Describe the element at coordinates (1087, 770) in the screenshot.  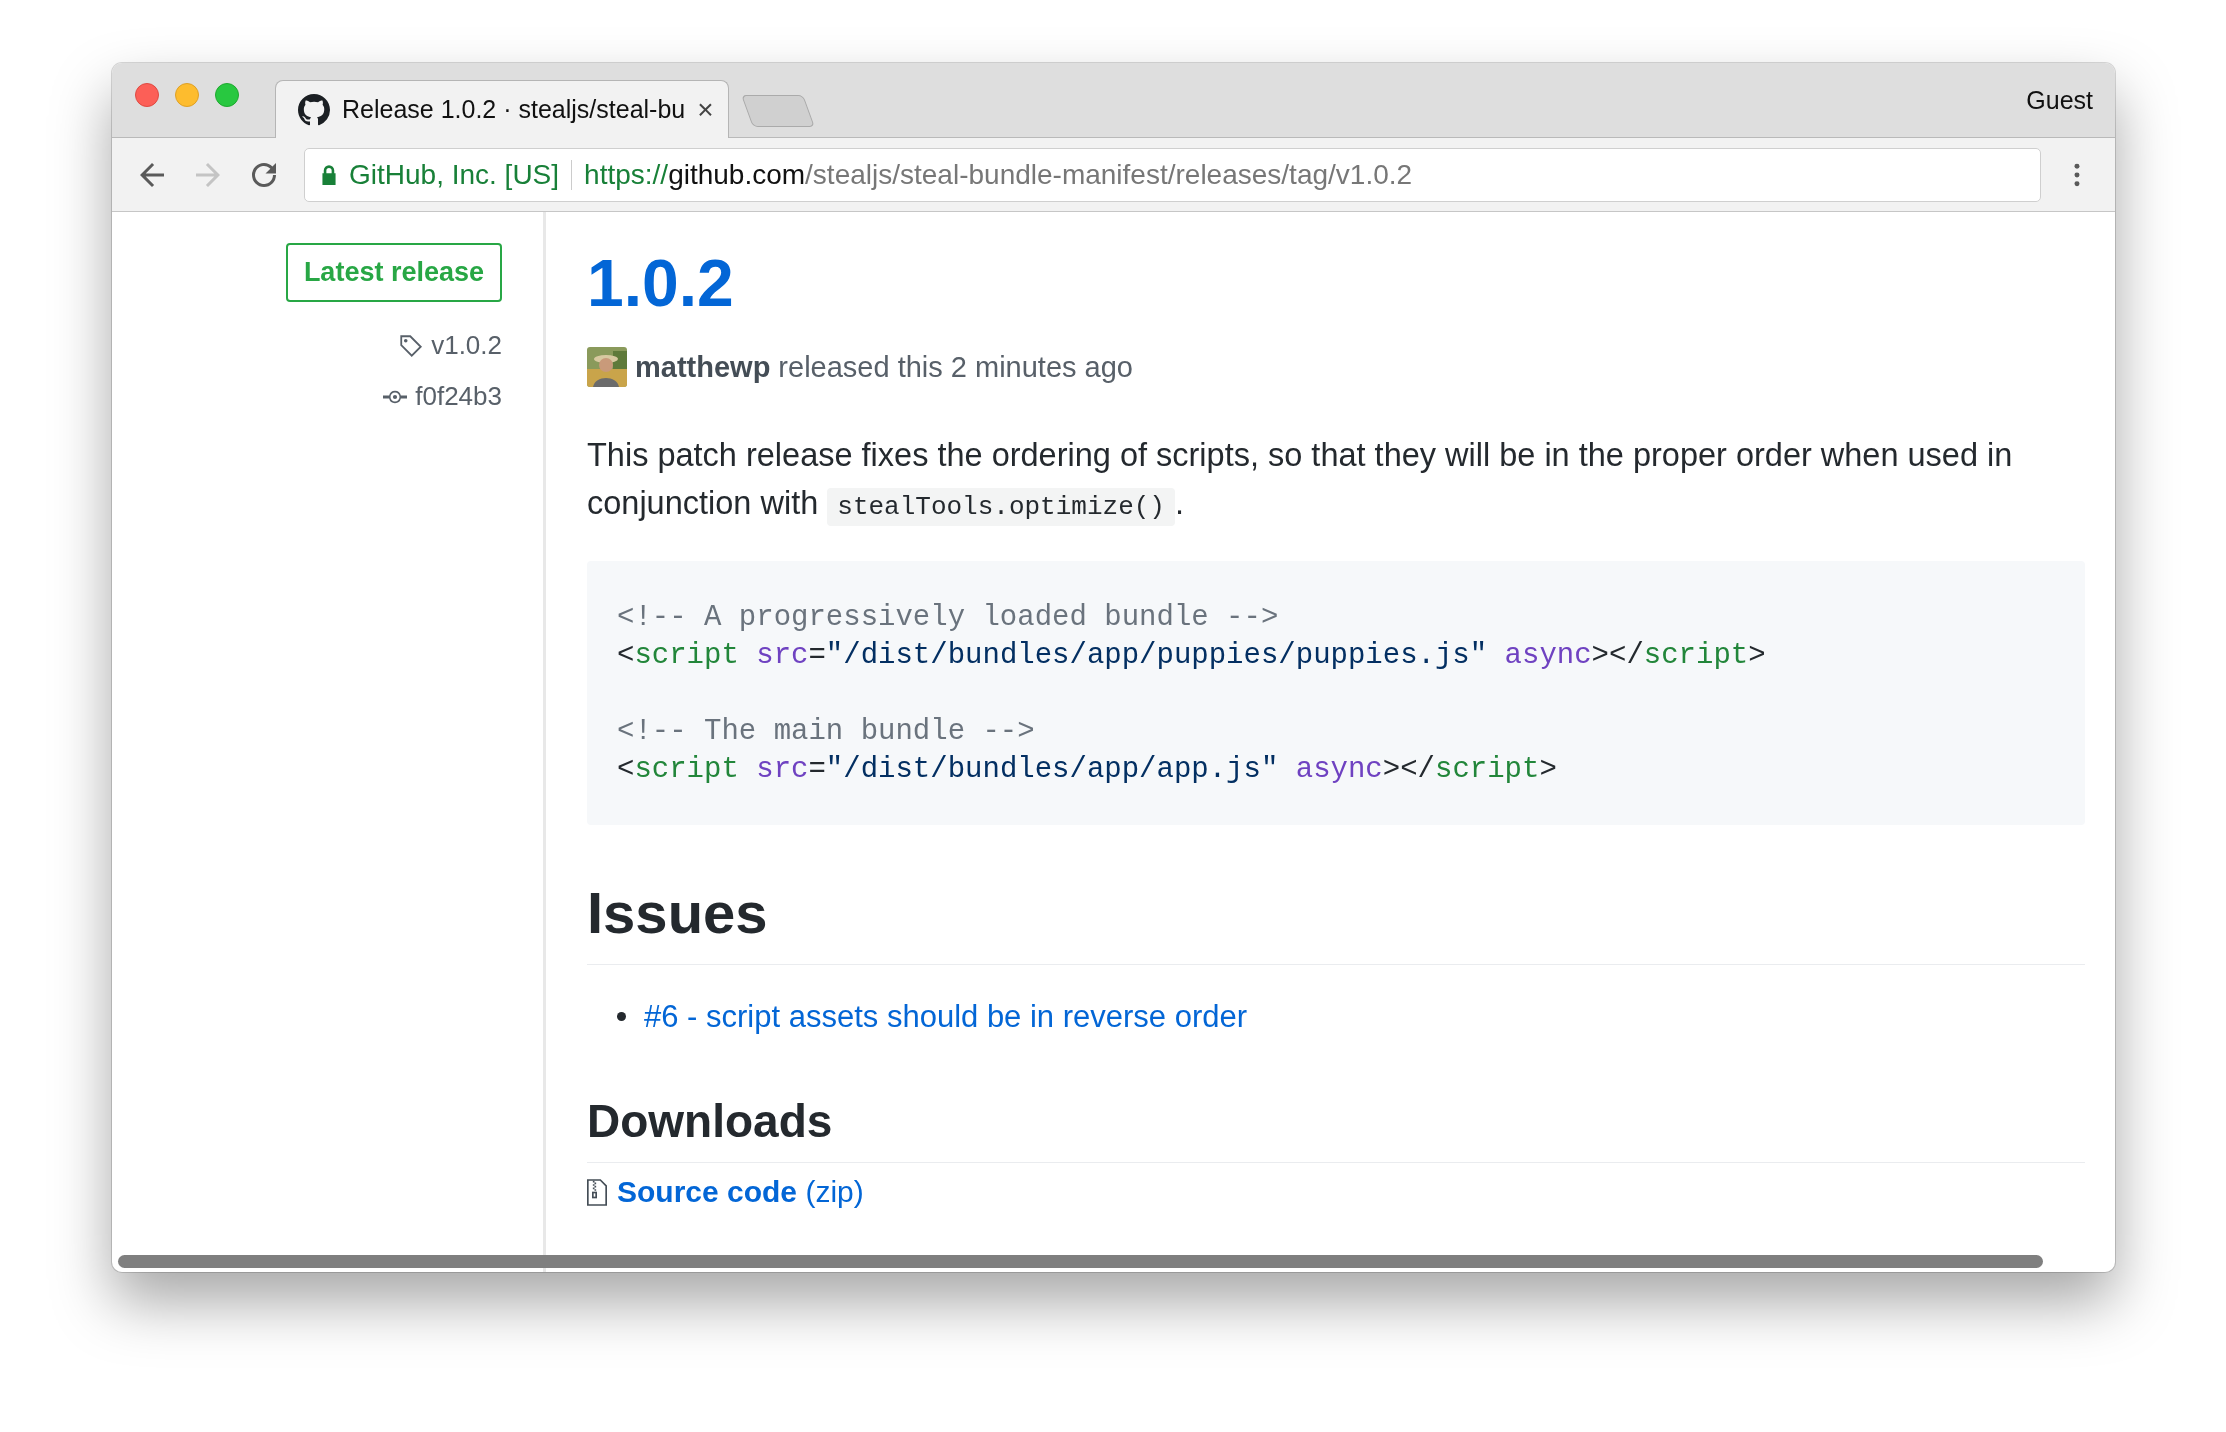
I see `code-line: <script src="/dist/bundles/app/app.js" async></script>` at that location.